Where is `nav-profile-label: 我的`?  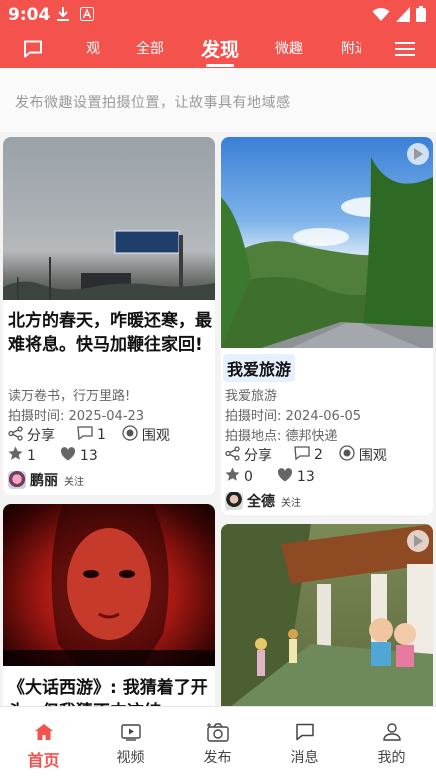 nav-profile-label: 我的 is located at coordinates (391, 758).